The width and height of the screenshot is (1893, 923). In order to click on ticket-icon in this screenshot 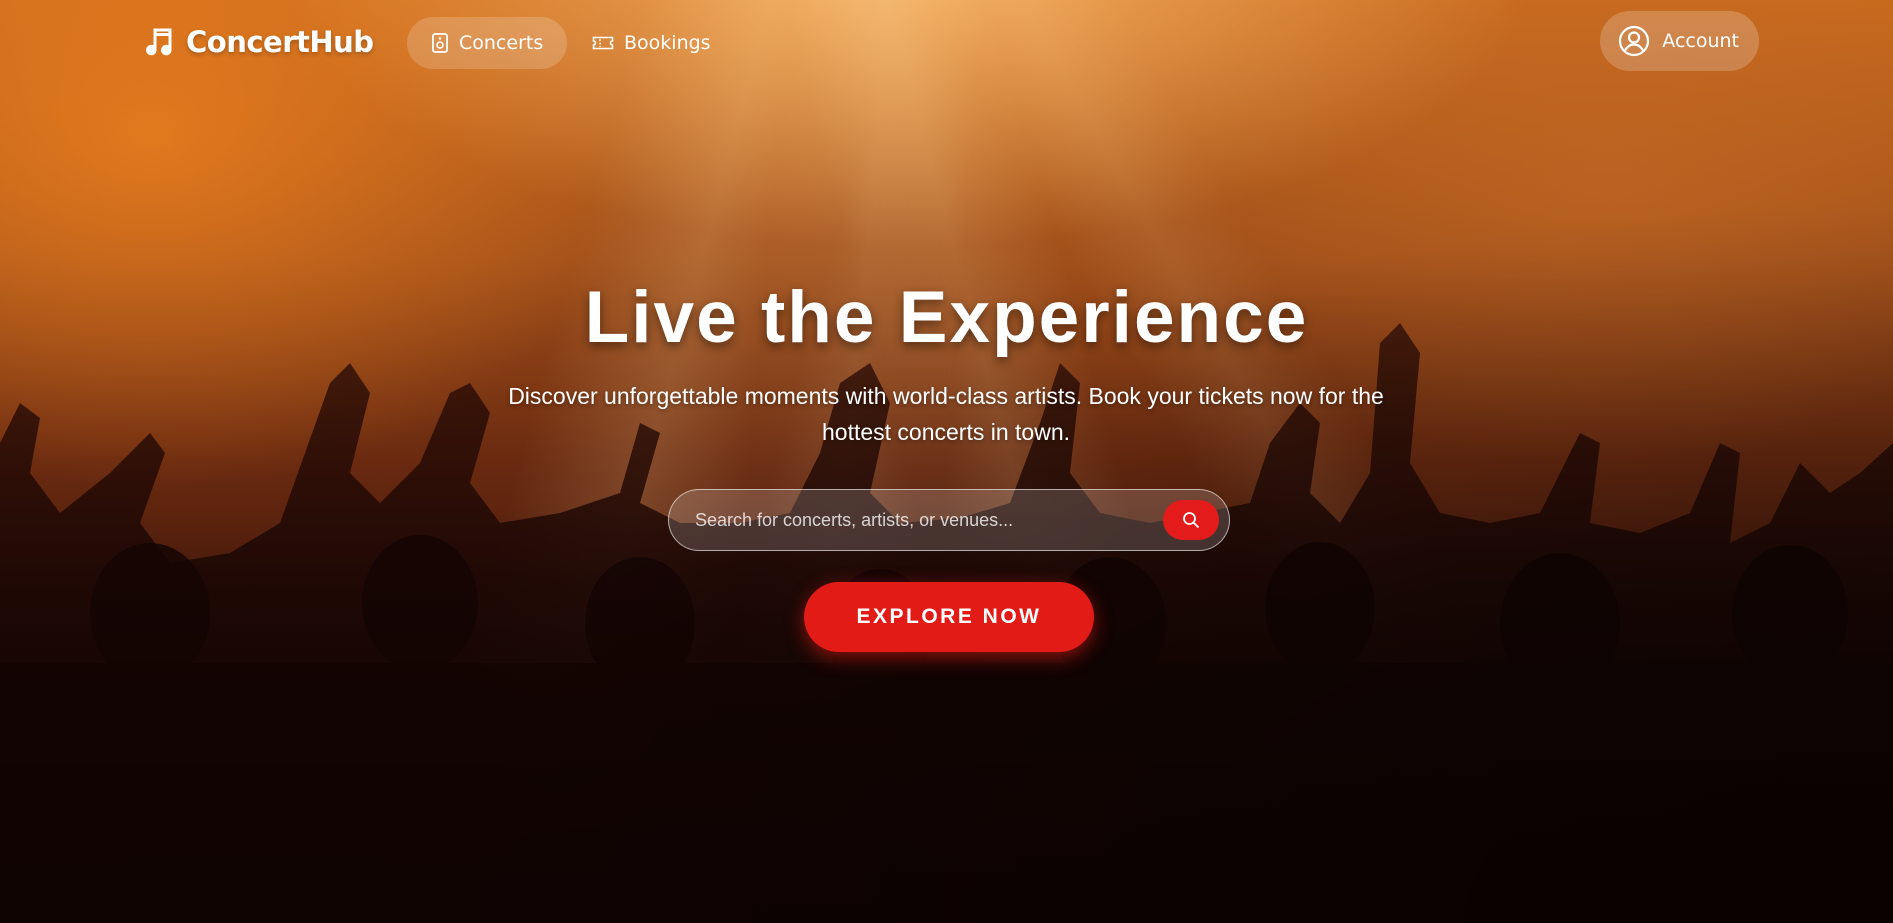, I will do `click(603, 43)`.